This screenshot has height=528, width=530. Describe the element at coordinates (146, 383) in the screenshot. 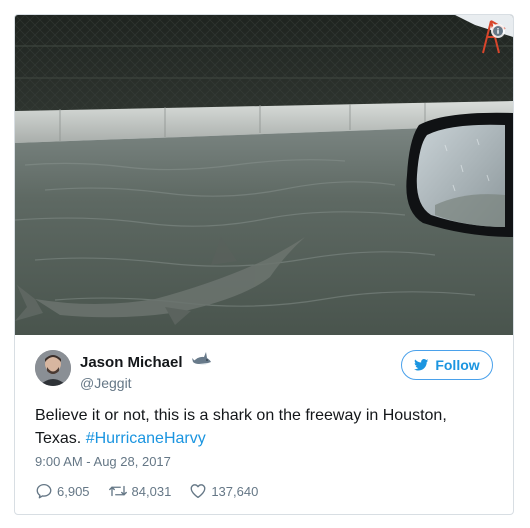

I see `author-handle: @Jeggit` at that location.